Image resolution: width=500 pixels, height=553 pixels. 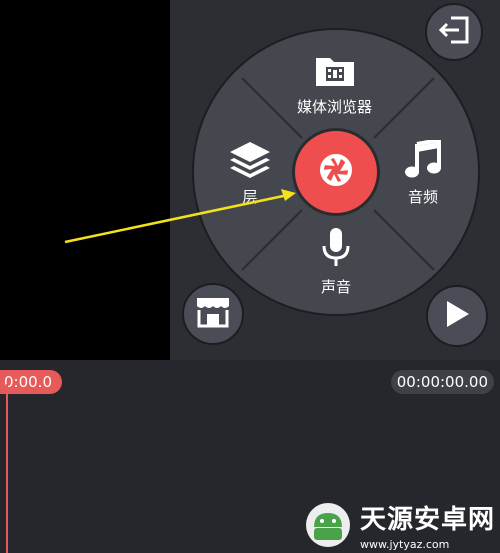 I want to click on audio-item: 音频, so click(x=423, y=172).